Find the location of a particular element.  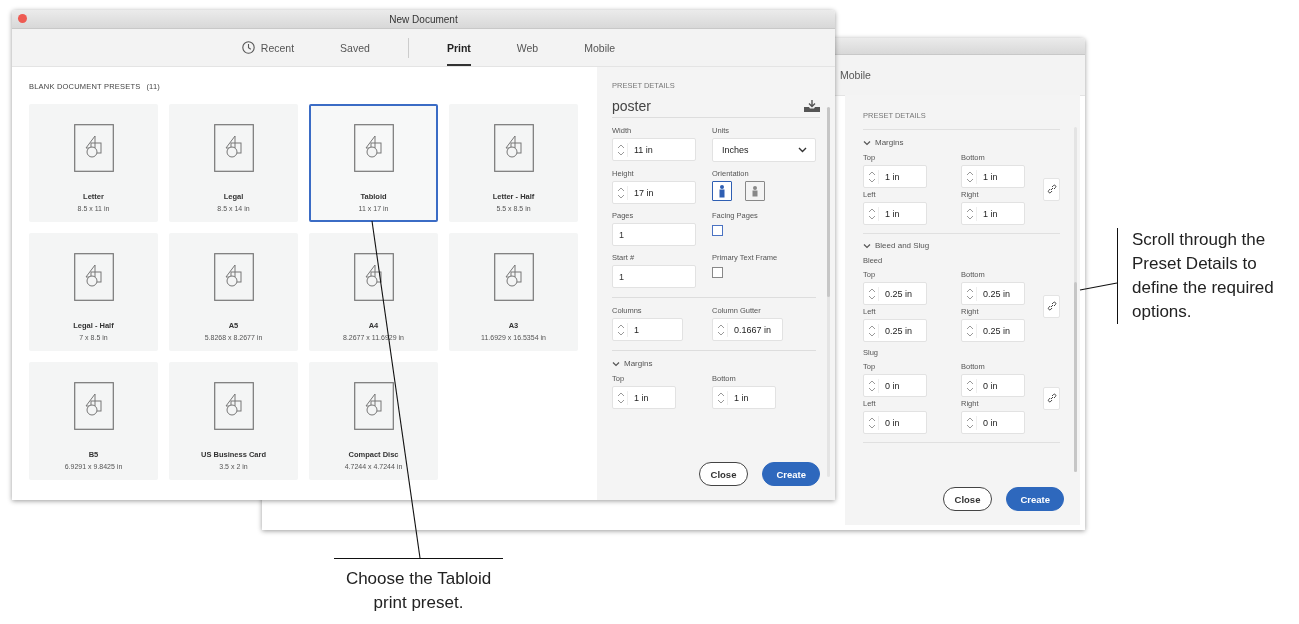

tab: Saved is located at coordinates (355, 47).